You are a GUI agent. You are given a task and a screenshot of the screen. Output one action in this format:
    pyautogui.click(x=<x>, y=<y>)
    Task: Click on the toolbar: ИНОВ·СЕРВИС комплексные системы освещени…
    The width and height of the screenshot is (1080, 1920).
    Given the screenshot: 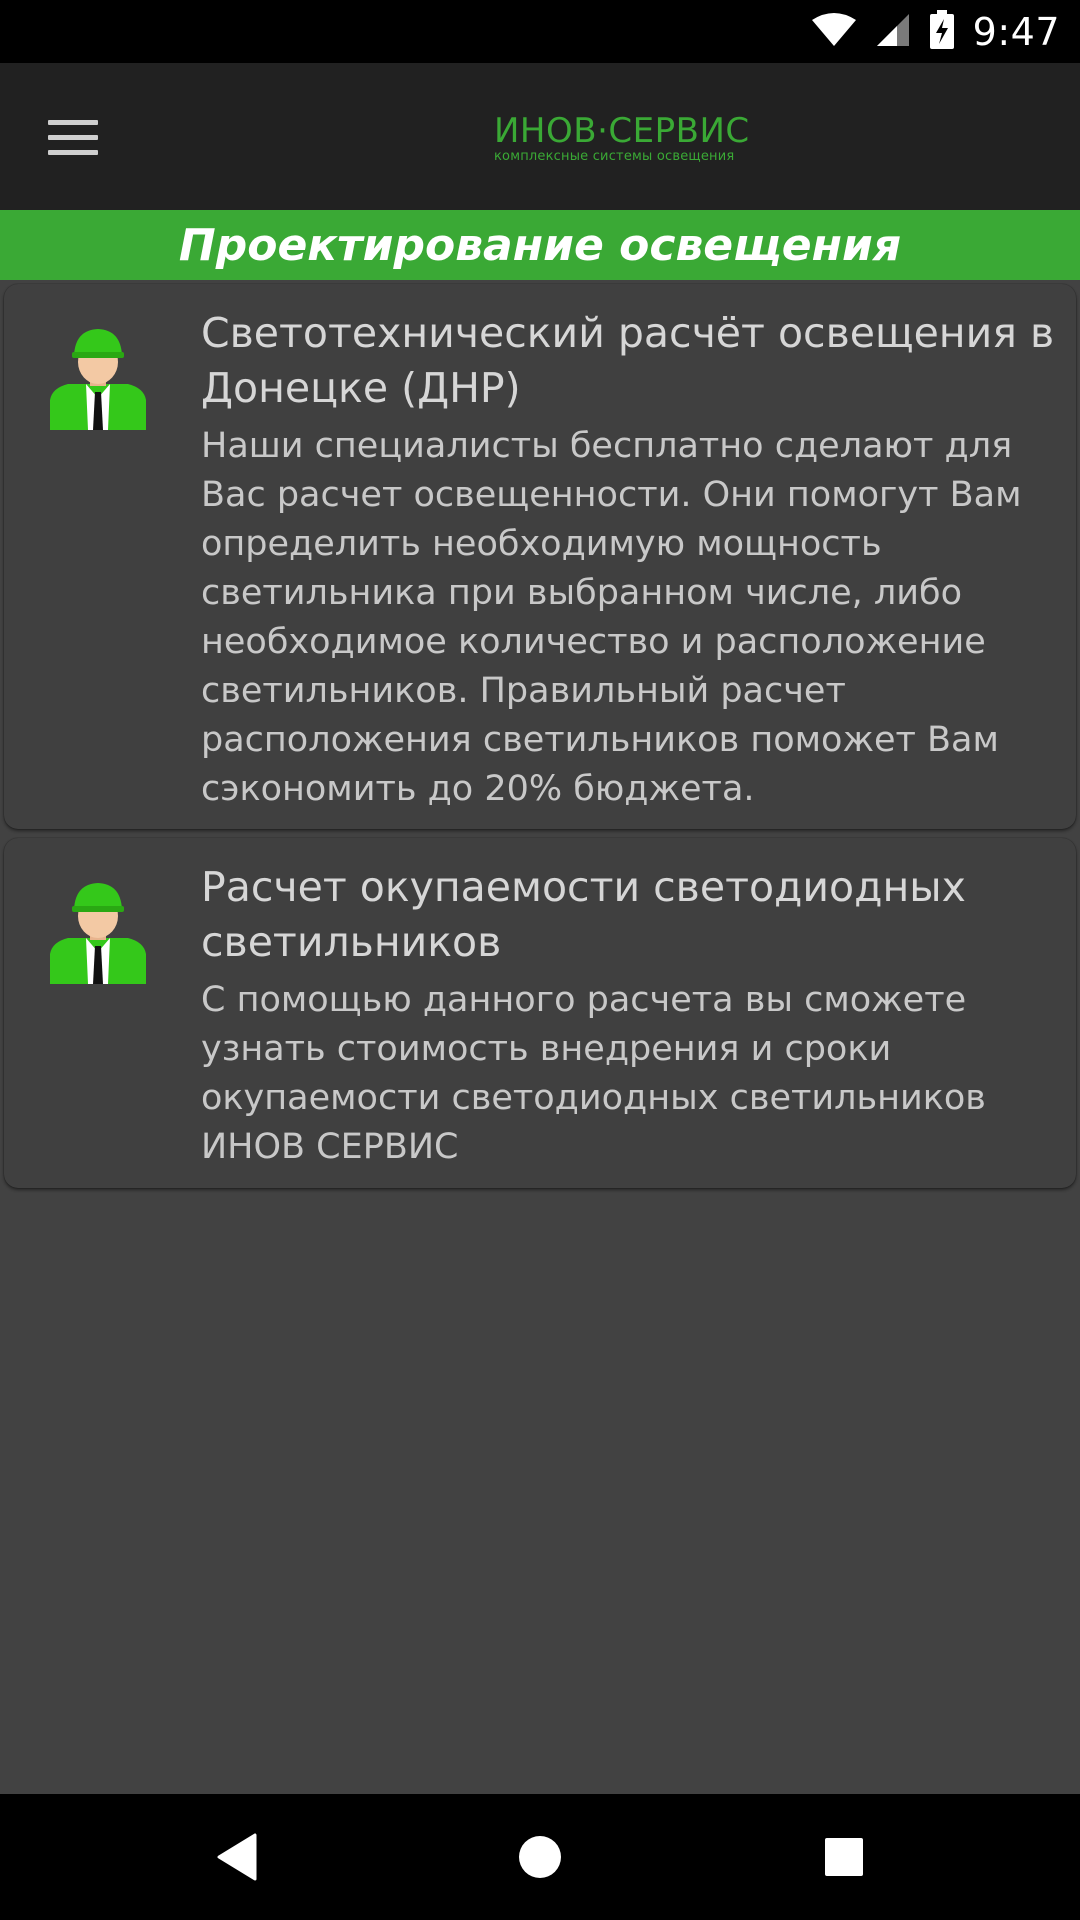 What is the action you would take?
    pyautogui.click(x=540, y=136)
    